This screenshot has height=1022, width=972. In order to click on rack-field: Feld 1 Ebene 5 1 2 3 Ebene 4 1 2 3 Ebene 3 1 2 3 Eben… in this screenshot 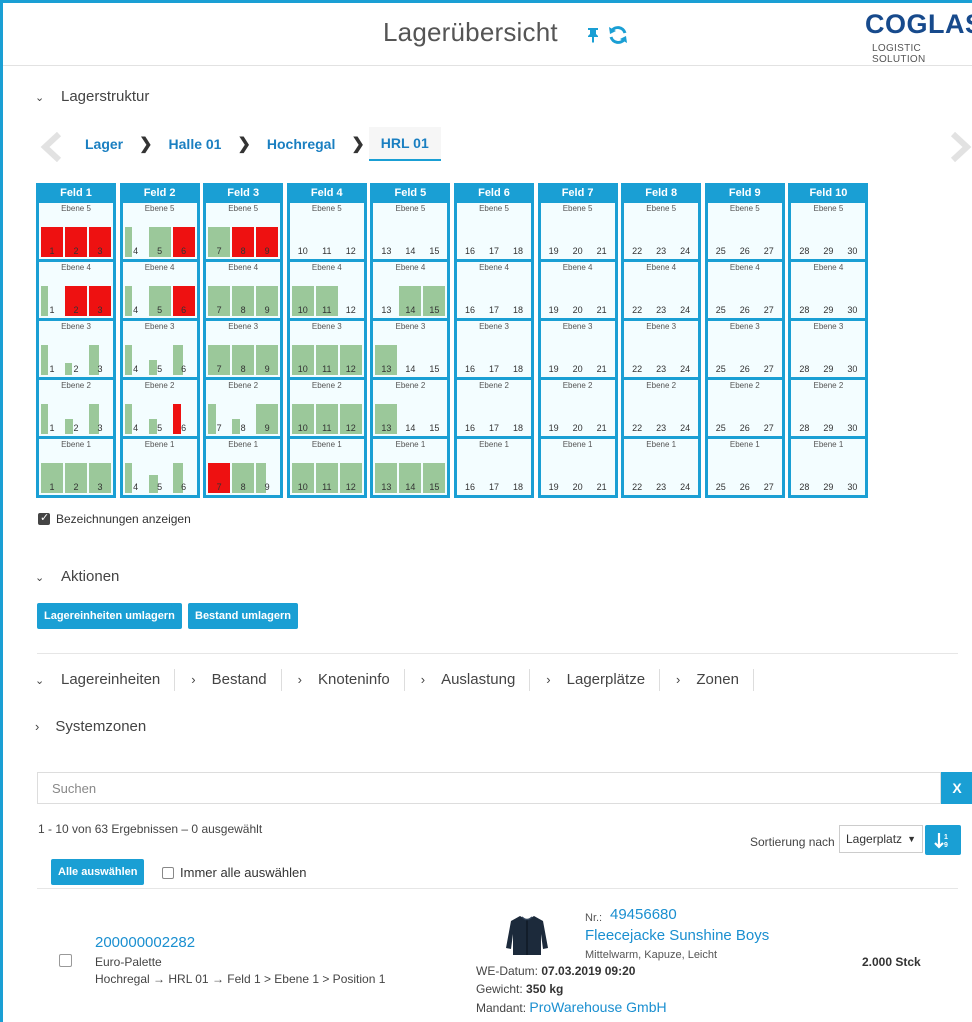, I will do `click(76, 340)`.